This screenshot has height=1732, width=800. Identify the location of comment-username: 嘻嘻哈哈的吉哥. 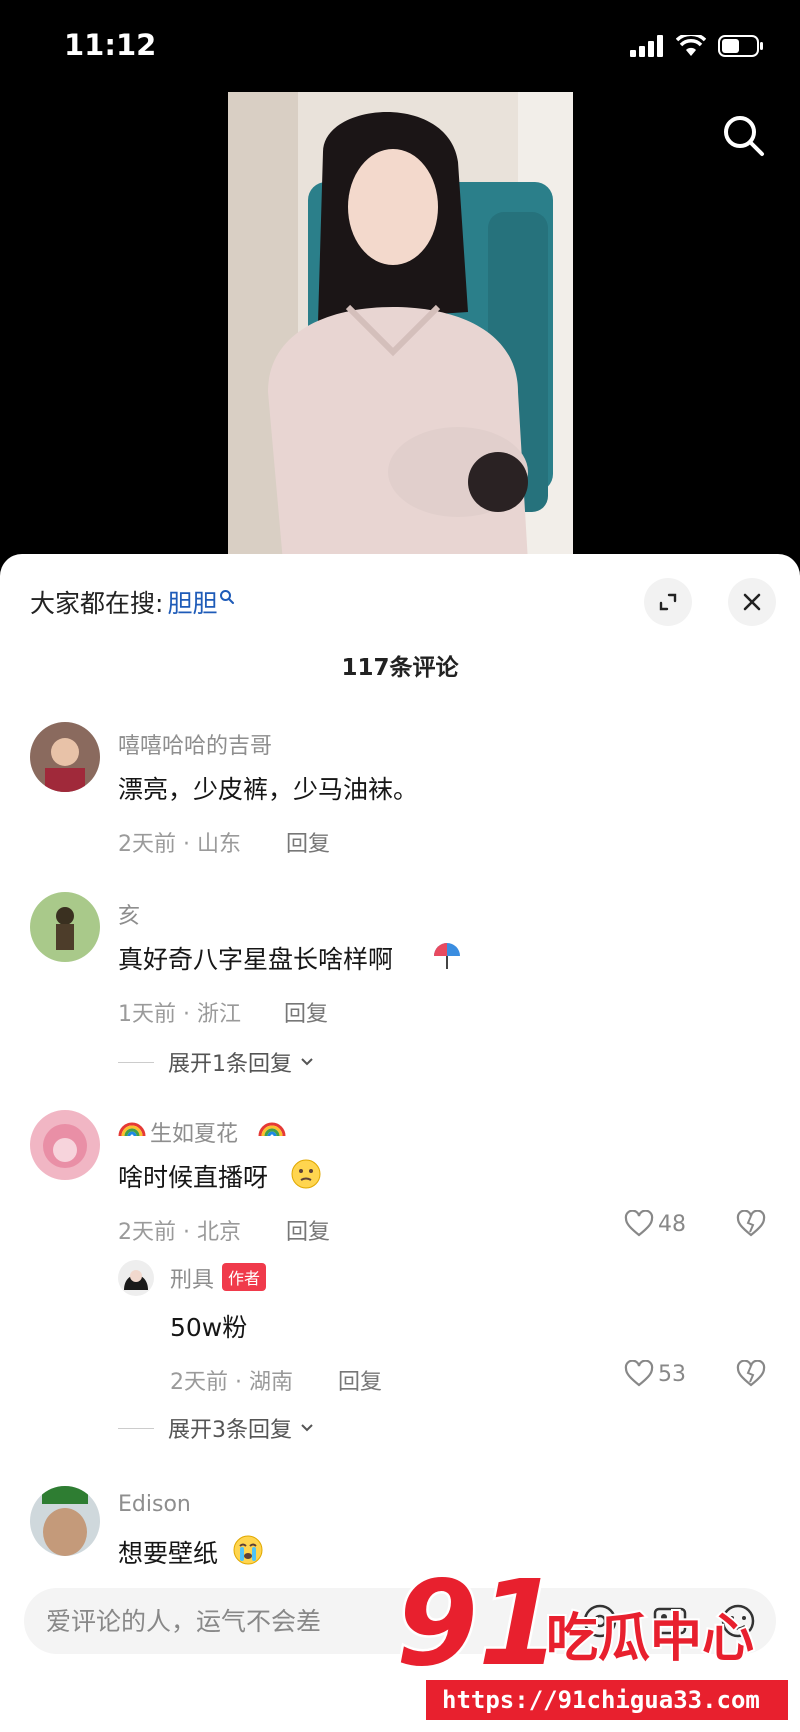
(195, 744).